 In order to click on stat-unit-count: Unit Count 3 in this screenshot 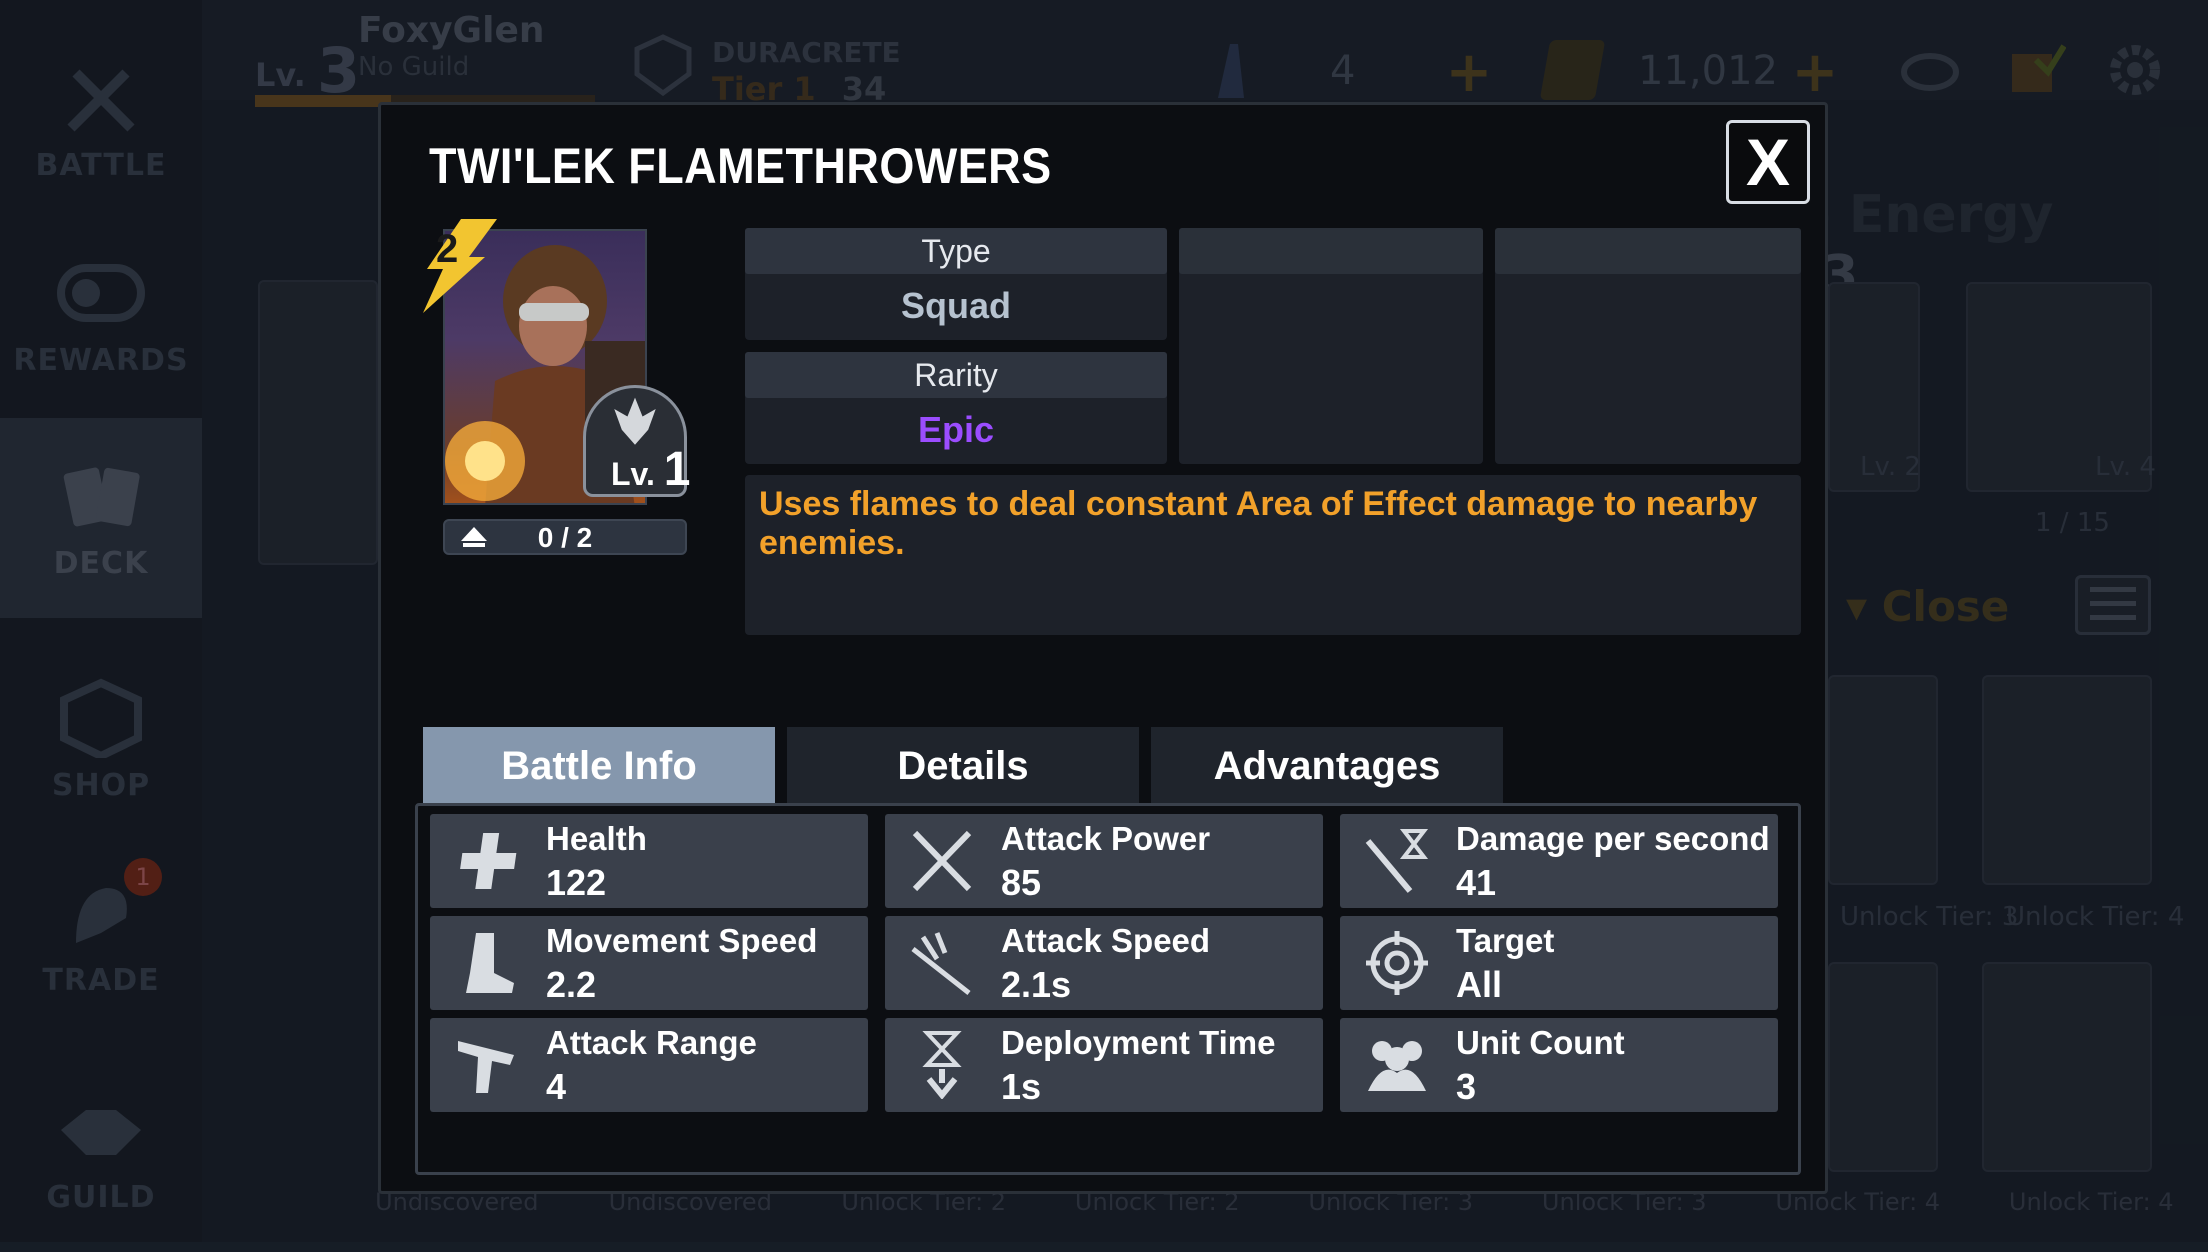, I will do `click(1559, 1065)`.